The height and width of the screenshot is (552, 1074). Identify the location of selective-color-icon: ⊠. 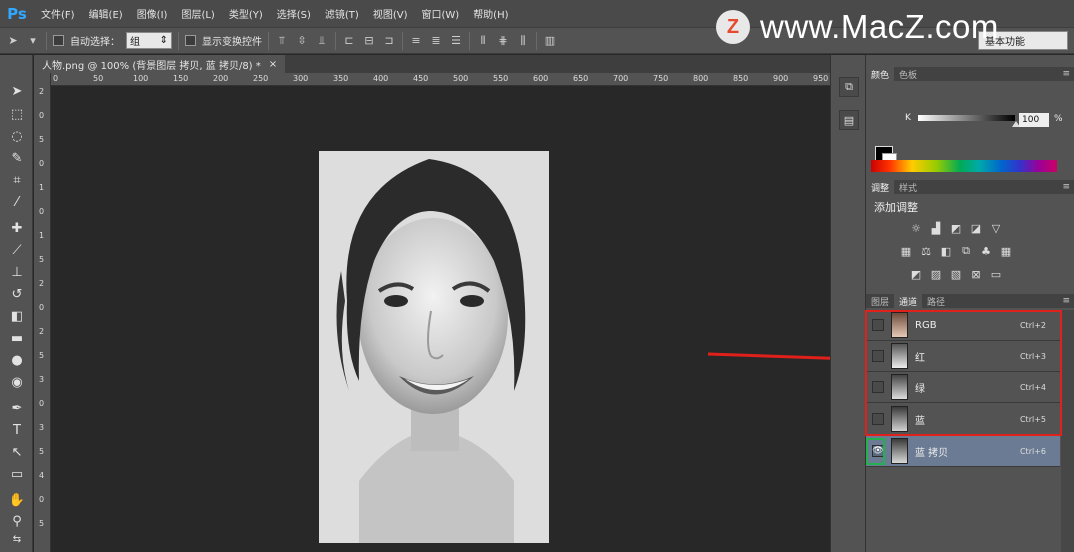
(976, 274).